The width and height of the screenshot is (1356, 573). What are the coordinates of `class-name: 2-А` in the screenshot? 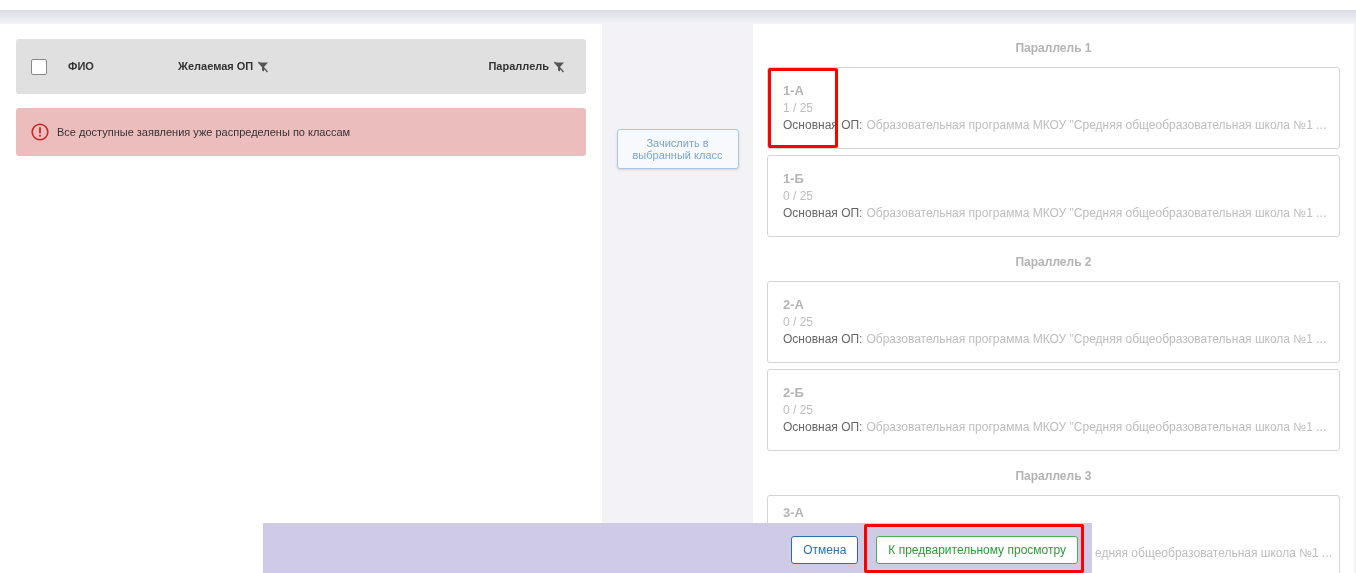 It's located at (793, 305).